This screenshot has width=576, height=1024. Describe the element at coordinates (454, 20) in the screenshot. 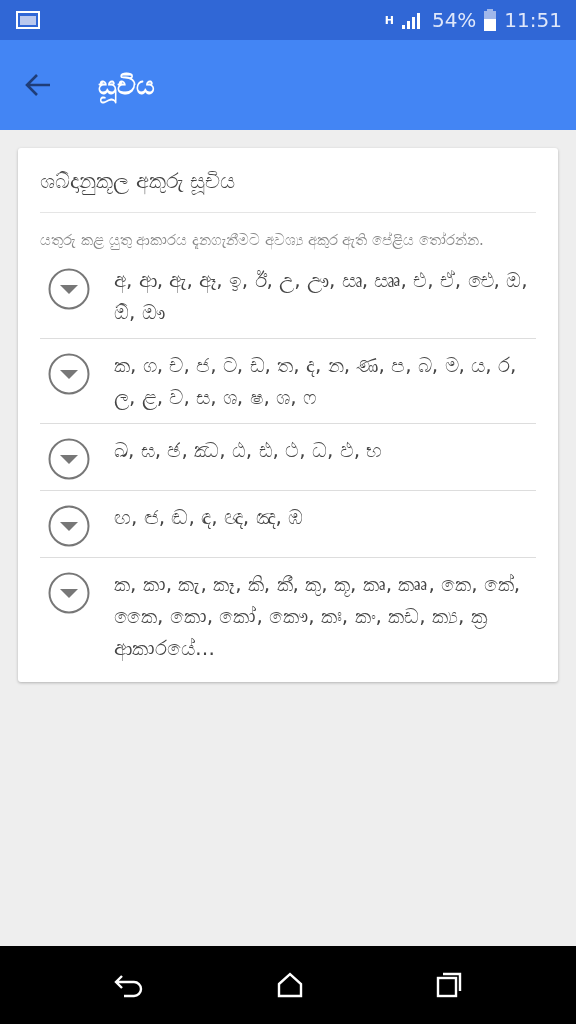

I see `battery-percent: 54%` at that location.